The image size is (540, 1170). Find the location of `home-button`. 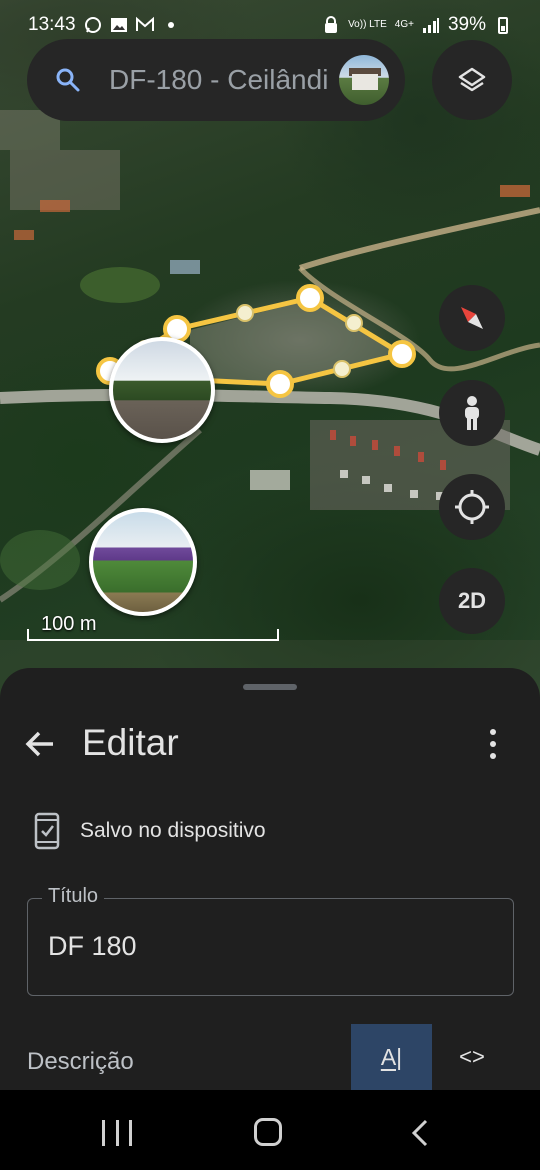

home-button is located at coordinates (268, 1132).